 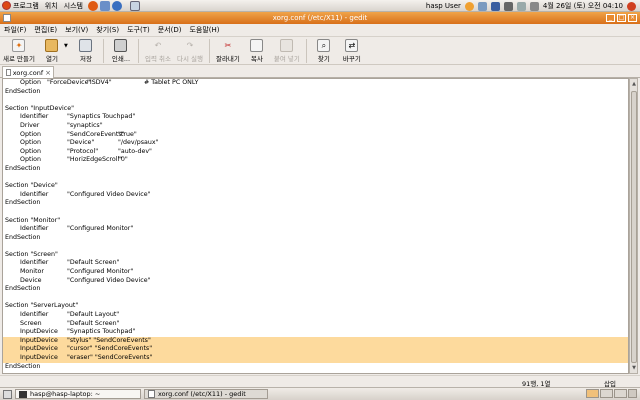 What do you see at coordinates (31, 280) in the screenshot?
I see `code-token: Device` at bounding box center [31, 280].